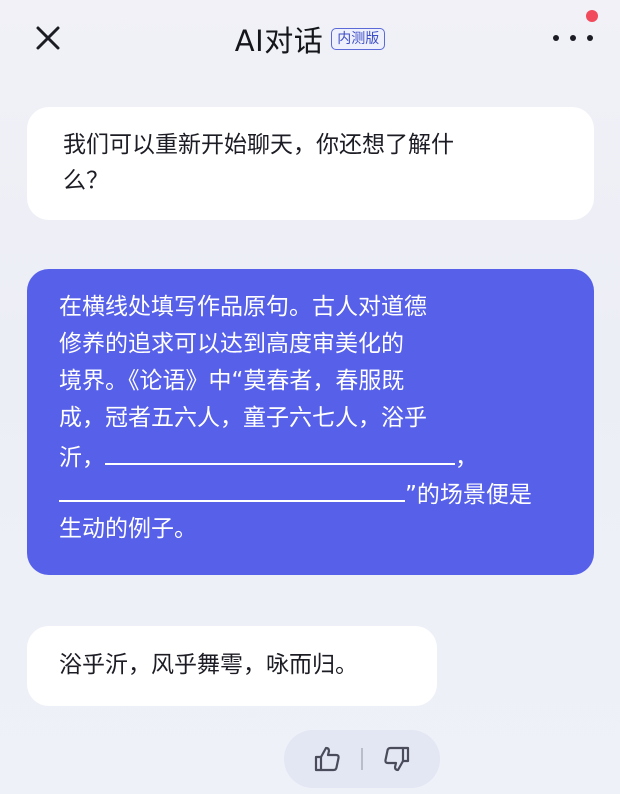  What do you see at coordinates (86, 181) in the screenshot?
I see `message-text-line: 么？` at bounding box center [86, 181].